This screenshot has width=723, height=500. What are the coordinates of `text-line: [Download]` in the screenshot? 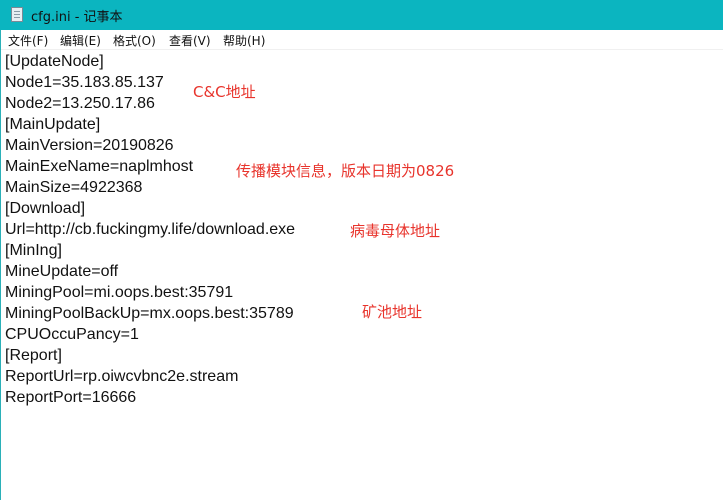 It's located at (45, 208).